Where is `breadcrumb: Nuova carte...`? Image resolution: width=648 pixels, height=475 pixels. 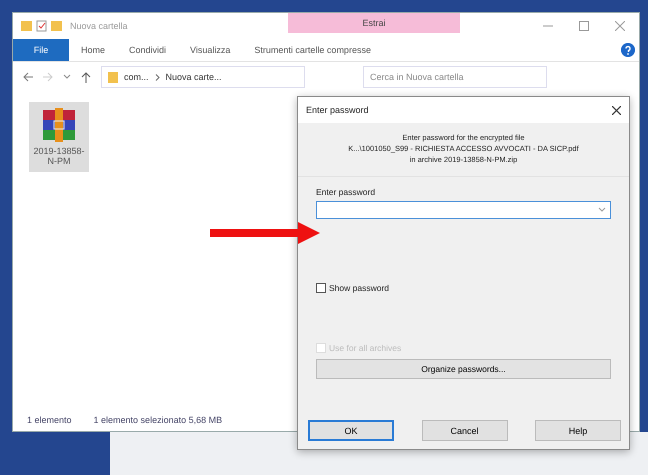
breadcrumb: Nuova carte... is located at coordinates (194, 77).